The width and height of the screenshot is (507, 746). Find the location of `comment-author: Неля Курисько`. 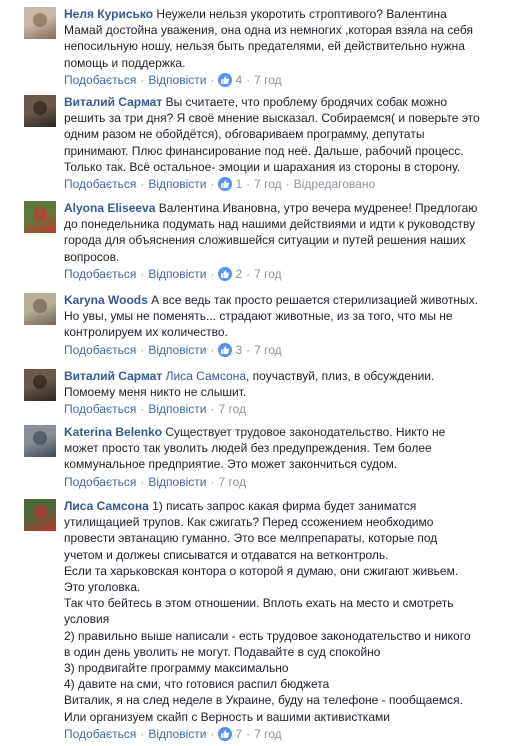

comment-author: Неля Курисько is located at coordinates (108, 14).